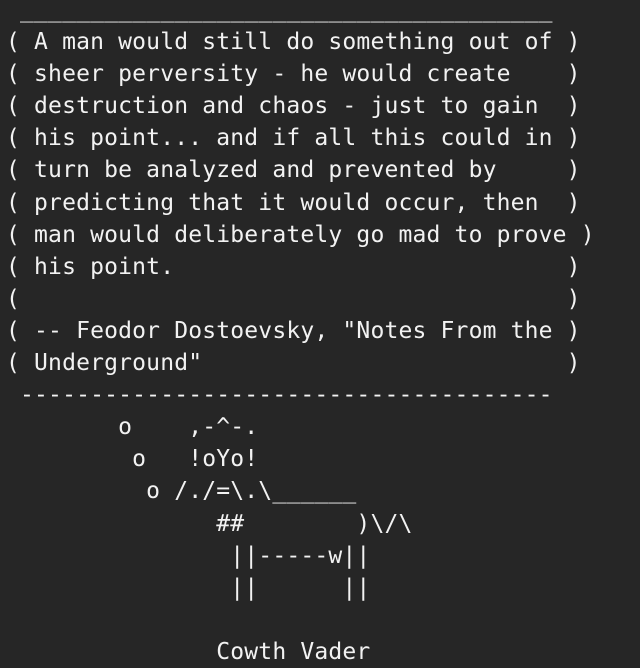 The height and width of the screenshot is (668, 640). What do you see at coordinates (293, 266) in the screenshot?
I see `quote-line: ( his point. )` at bounding box center [293, 266].